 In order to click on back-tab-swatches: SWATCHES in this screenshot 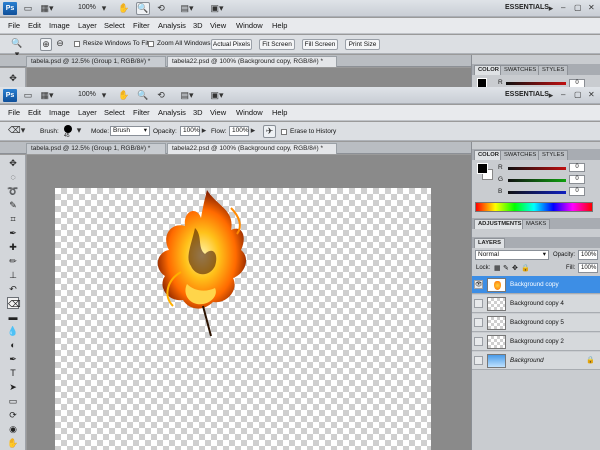, I will do `click(520, 70)`.